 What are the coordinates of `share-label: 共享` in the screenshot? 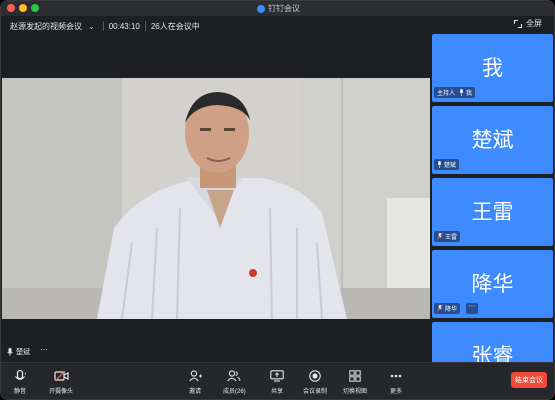 It's located at (276, 392).